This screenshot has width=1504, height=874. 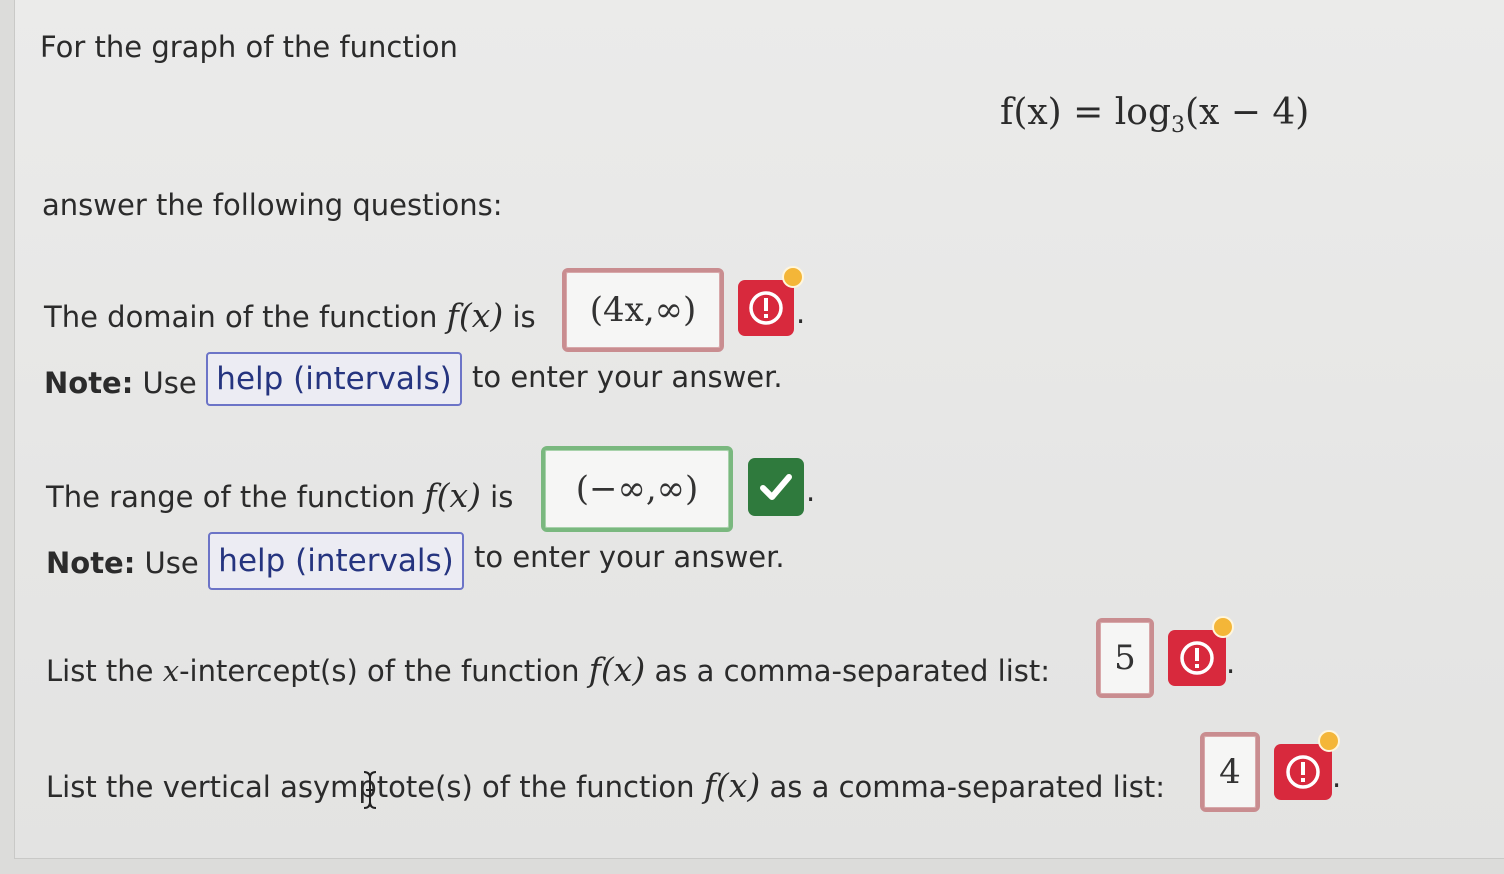 I want to click on xint-answer-field: 5, so click(x=1125, y=658).